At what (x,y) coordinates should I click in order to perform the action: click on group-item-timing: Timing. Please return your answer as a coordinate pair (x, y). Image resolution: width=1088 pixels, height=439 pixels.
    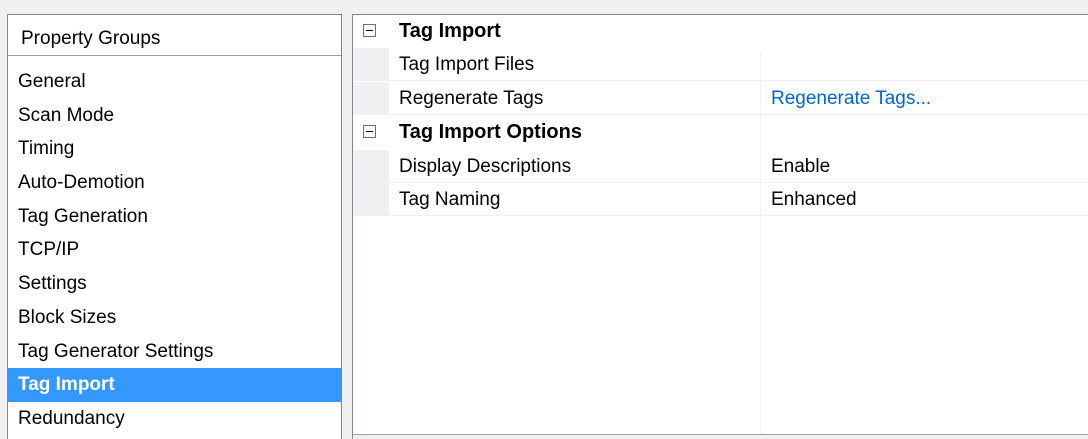
    Looking at the image, I should click on (174, 149).